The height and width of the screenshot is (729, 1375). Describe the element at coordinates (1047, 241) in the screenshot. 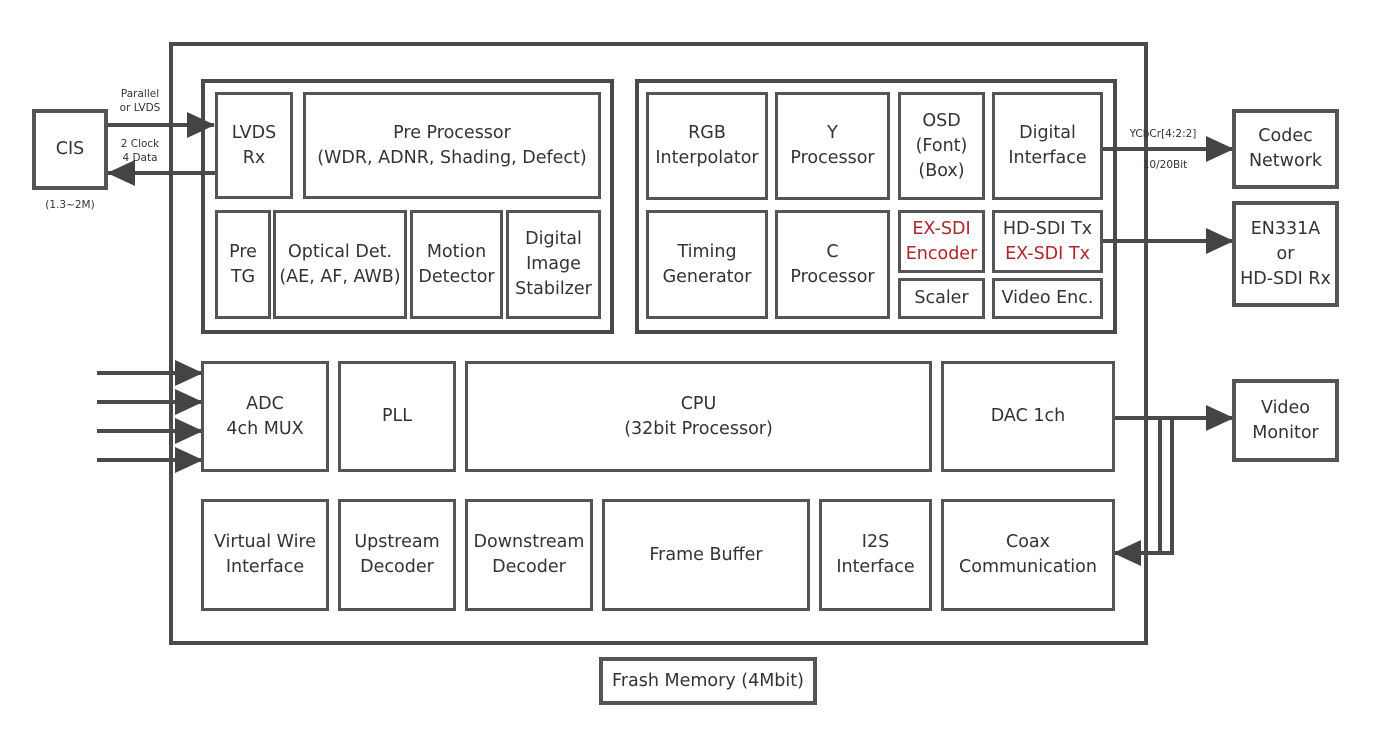

I see `hdsdi-tx-block: HD-SDI Tx EX-SDI Tx` at that location.